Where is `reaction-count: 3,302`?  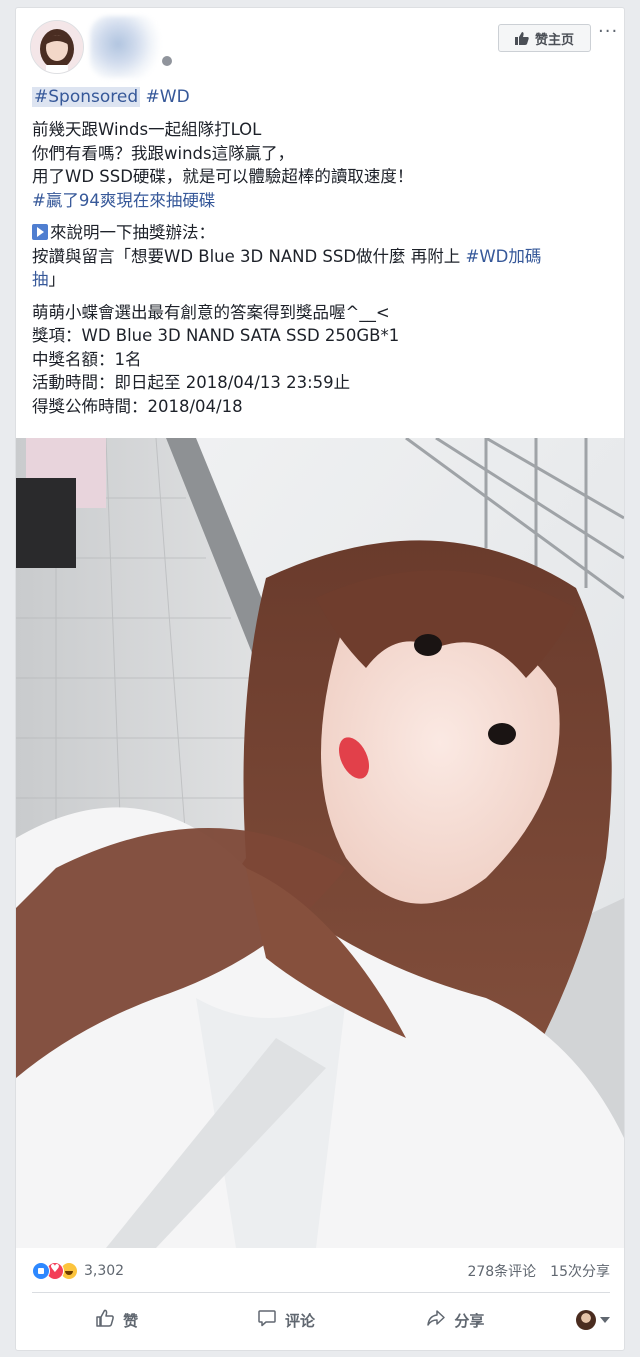
reaction-count: 3,302 is located at coordinates (104, 1271).